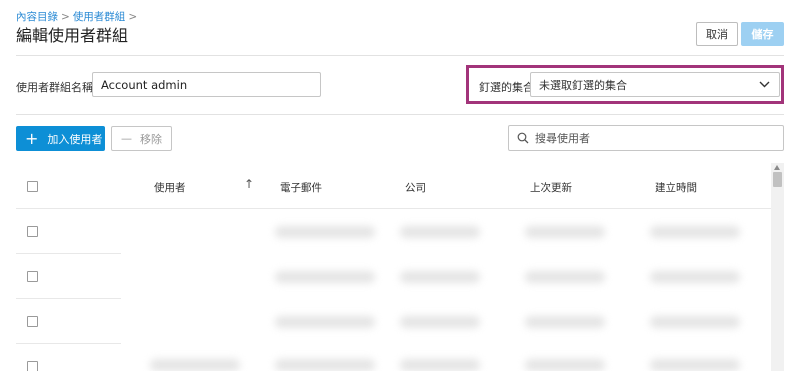 The width and height of the screenshot is (800, 371). What do you see at coordinates (655, 84) in the screenshot?
I see `pinned-collection-select: 未選取釘選的集合` at bounding box center [655, 84].